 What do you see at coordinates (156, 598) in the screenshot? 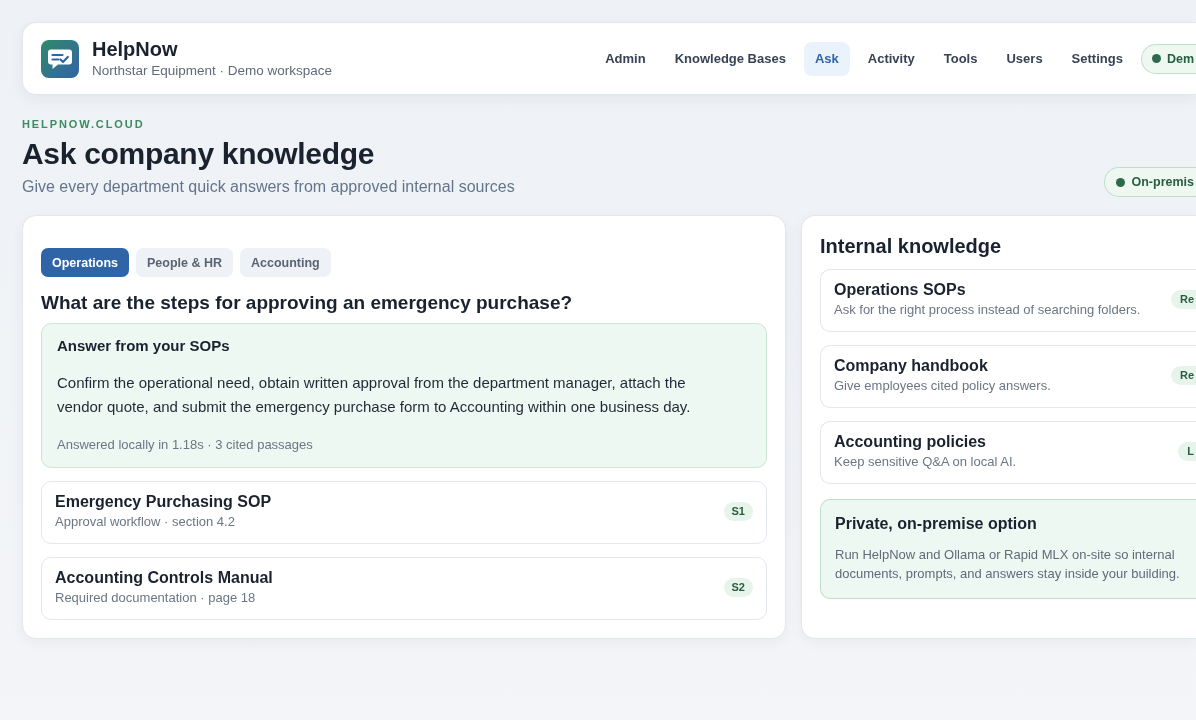
I see `source-detail: Required documentation · page 18` at bounding box center [156, 598].